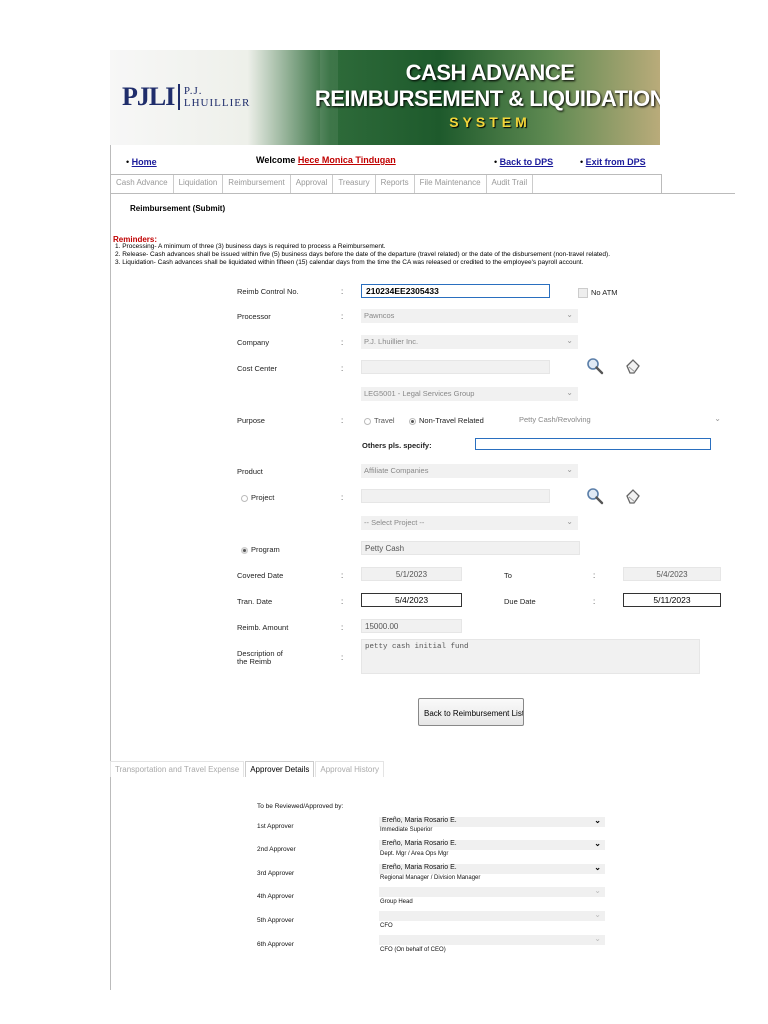 This screenshot has width=768, height=1024. What do you see at coordinates (411, 574) in the screenshot?
I see `covered-from-field: 5/1/2023` at bounding box center [411, 574].